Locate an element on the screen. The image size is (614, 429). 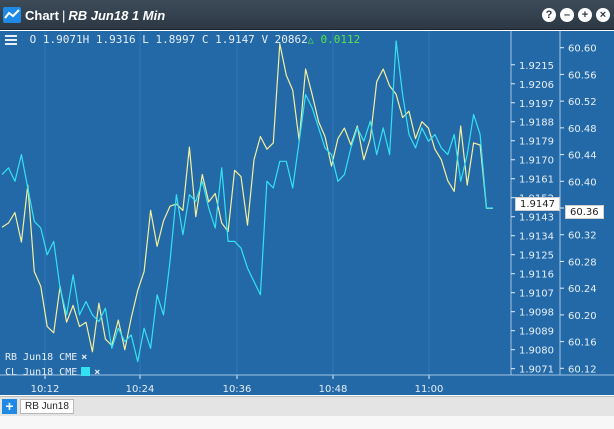
legend-item-cl: CL Jun18 CME × is located at coordinates (52, 372).